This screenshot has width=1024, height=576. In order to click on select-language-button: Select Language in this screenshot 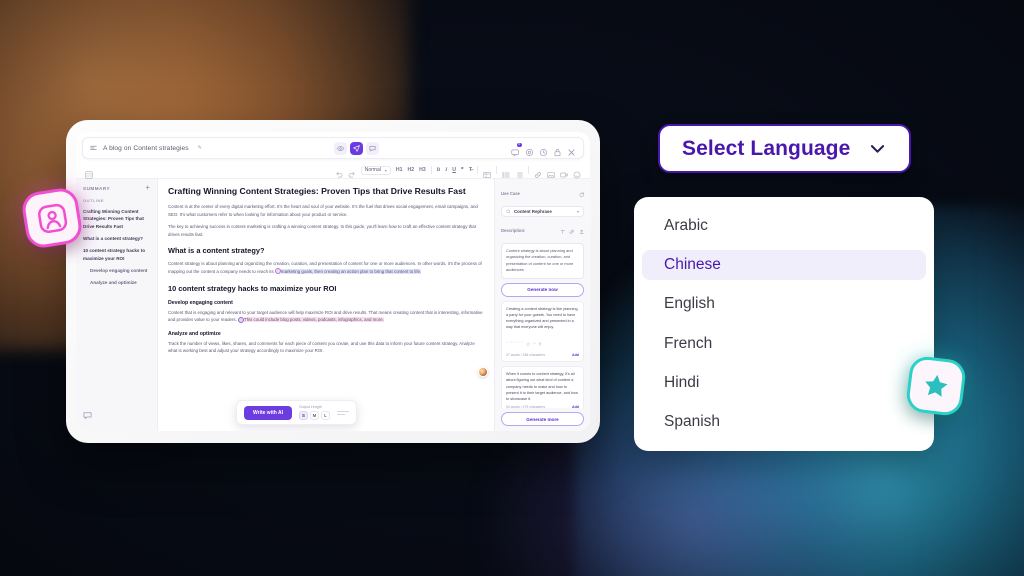, I will do `click(784, 148)`.